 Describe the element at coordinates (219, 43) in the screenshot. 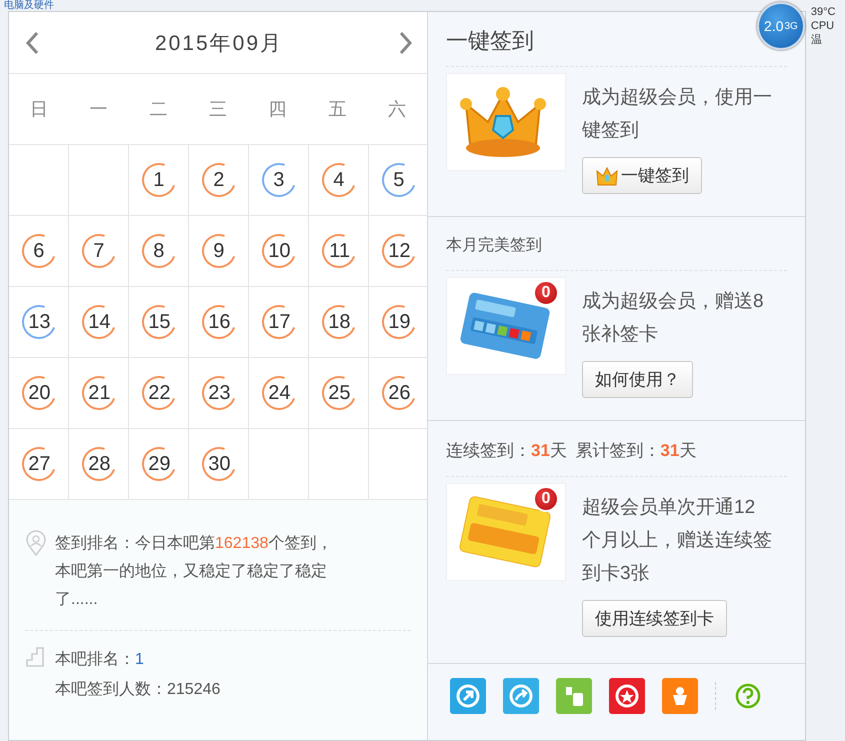

I see `month-title: 2015年09月` at that location.